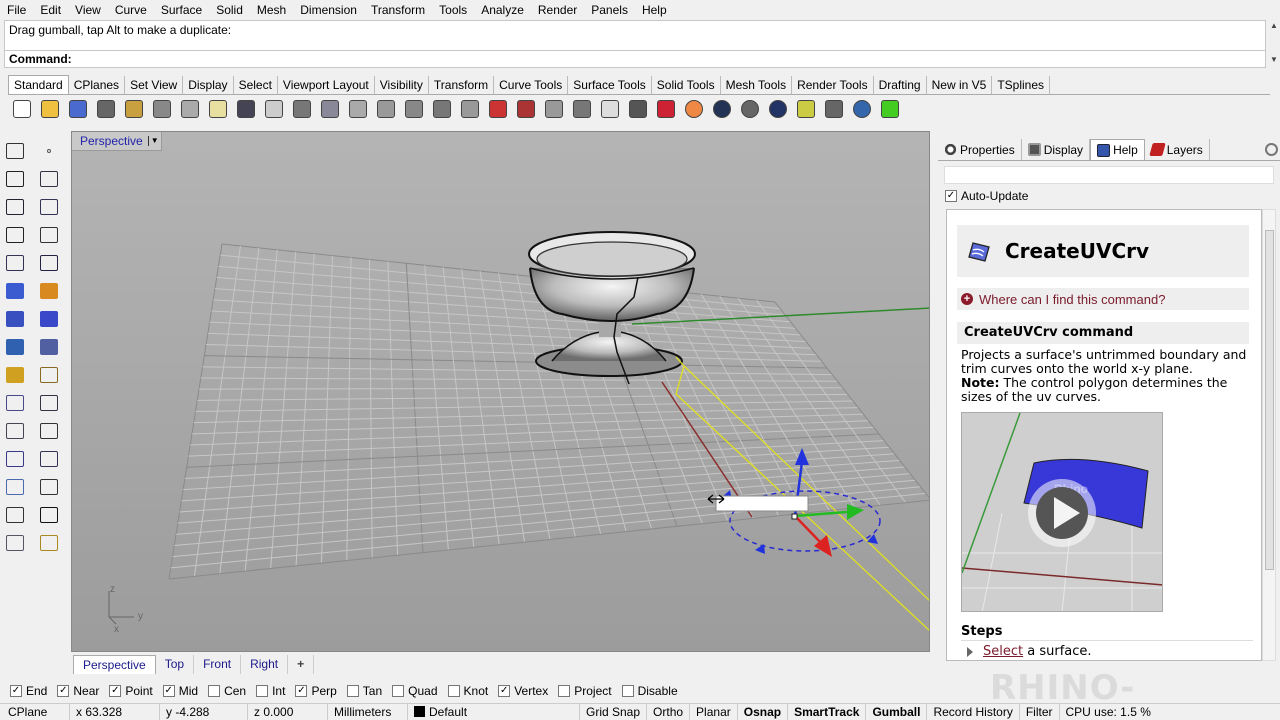 The height and width of the screenshot is (720, 1280). Describe the element at coordinates (15, 403) in the screenshot. I see `split-tool-button` at that location.